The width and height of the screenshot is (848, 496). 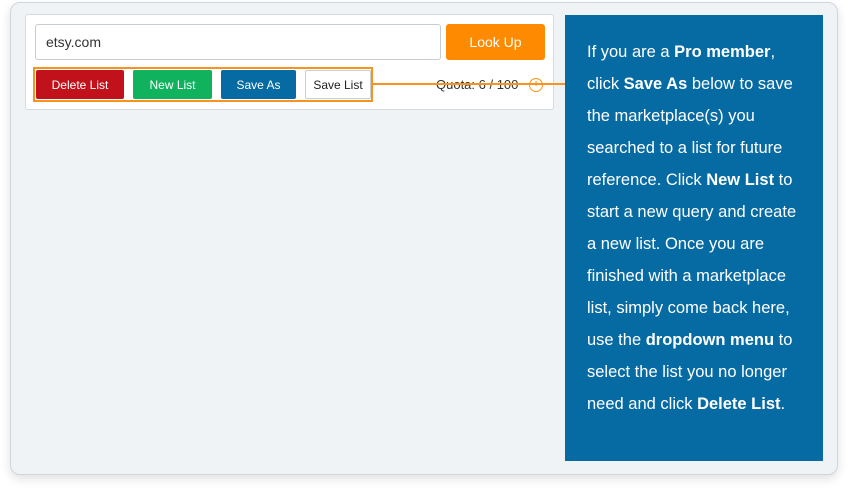 What do you see at coordinates (655, 84) in the screenshot?
I see `tooltip-emphasis: Save As` at bounding box center [655, 84].